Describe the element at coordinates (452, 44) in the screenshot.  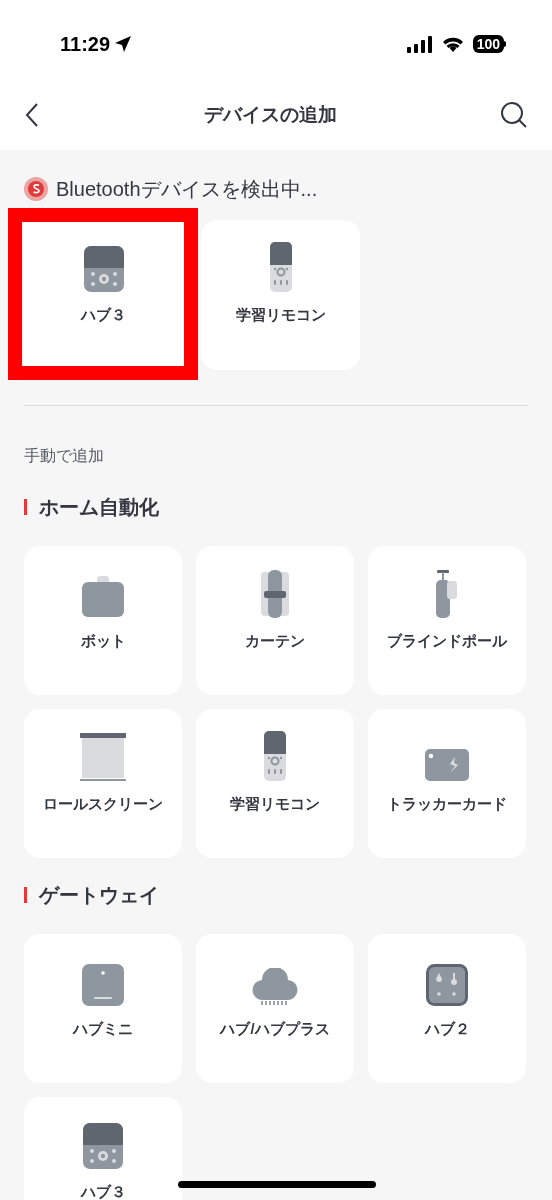
I see `wifi-icon` at that location.